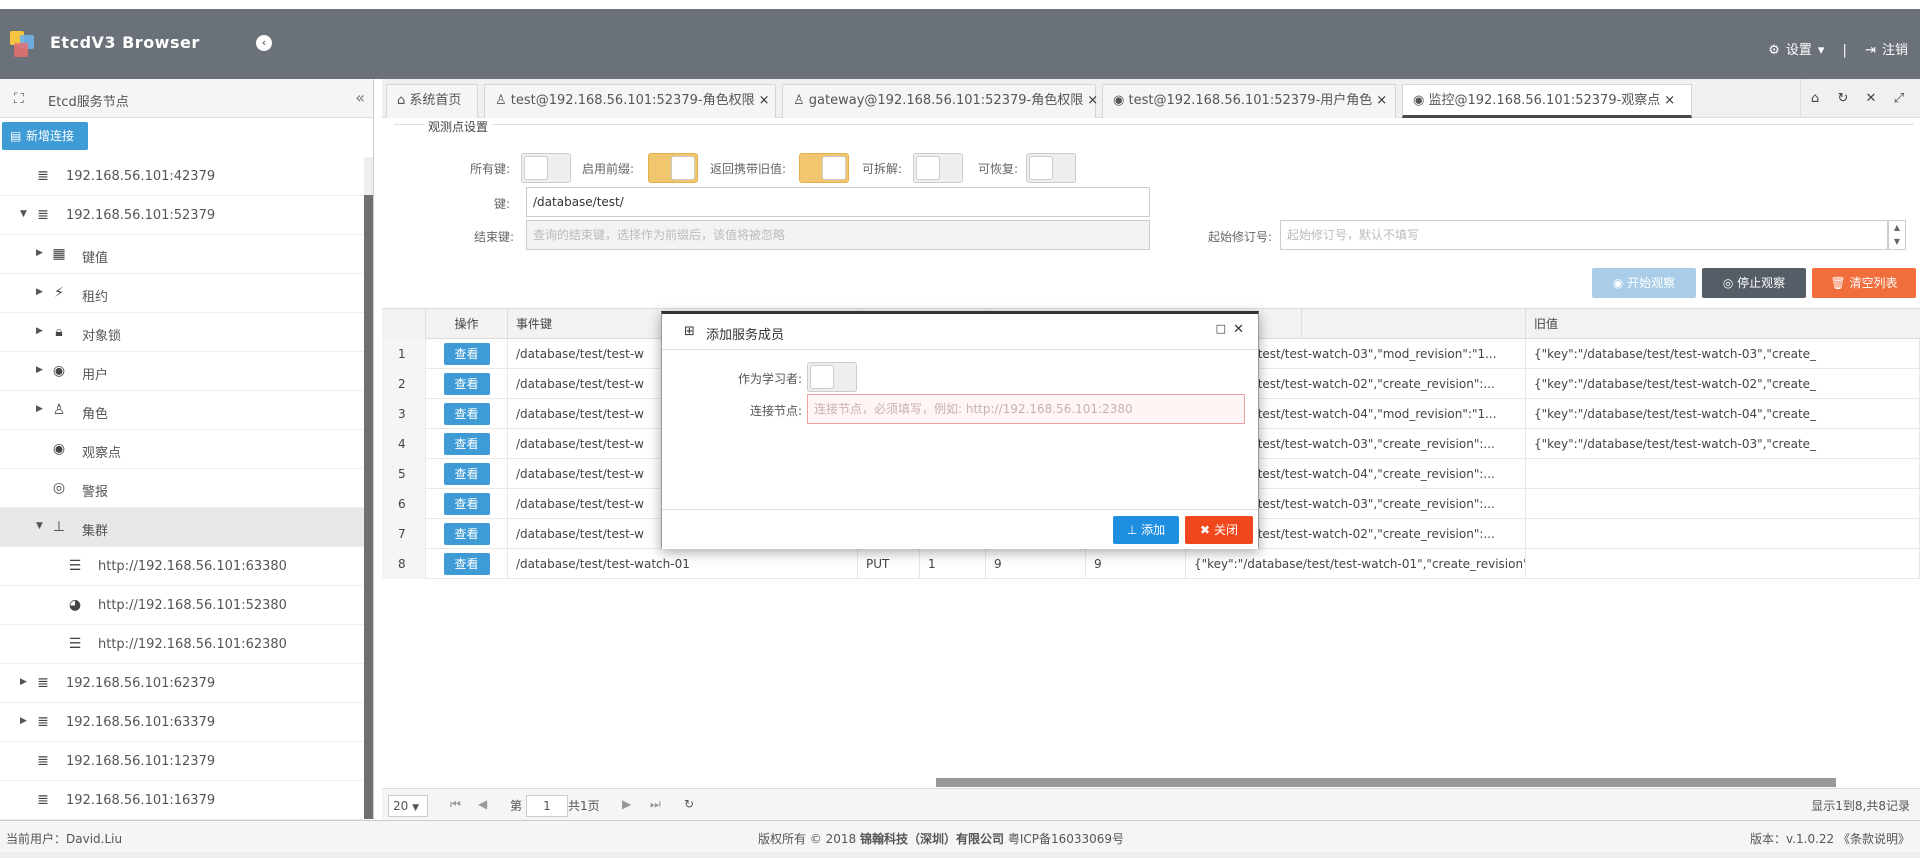  I want to click on last-page-icon: ⏭, so click(655, 804).